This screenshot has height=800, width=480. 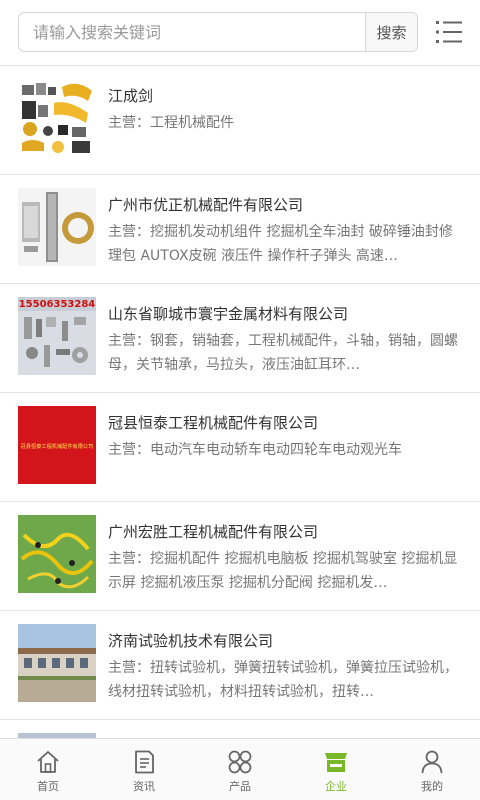 I want to click on tab-mine: 我的, so click(x=432, y=769).